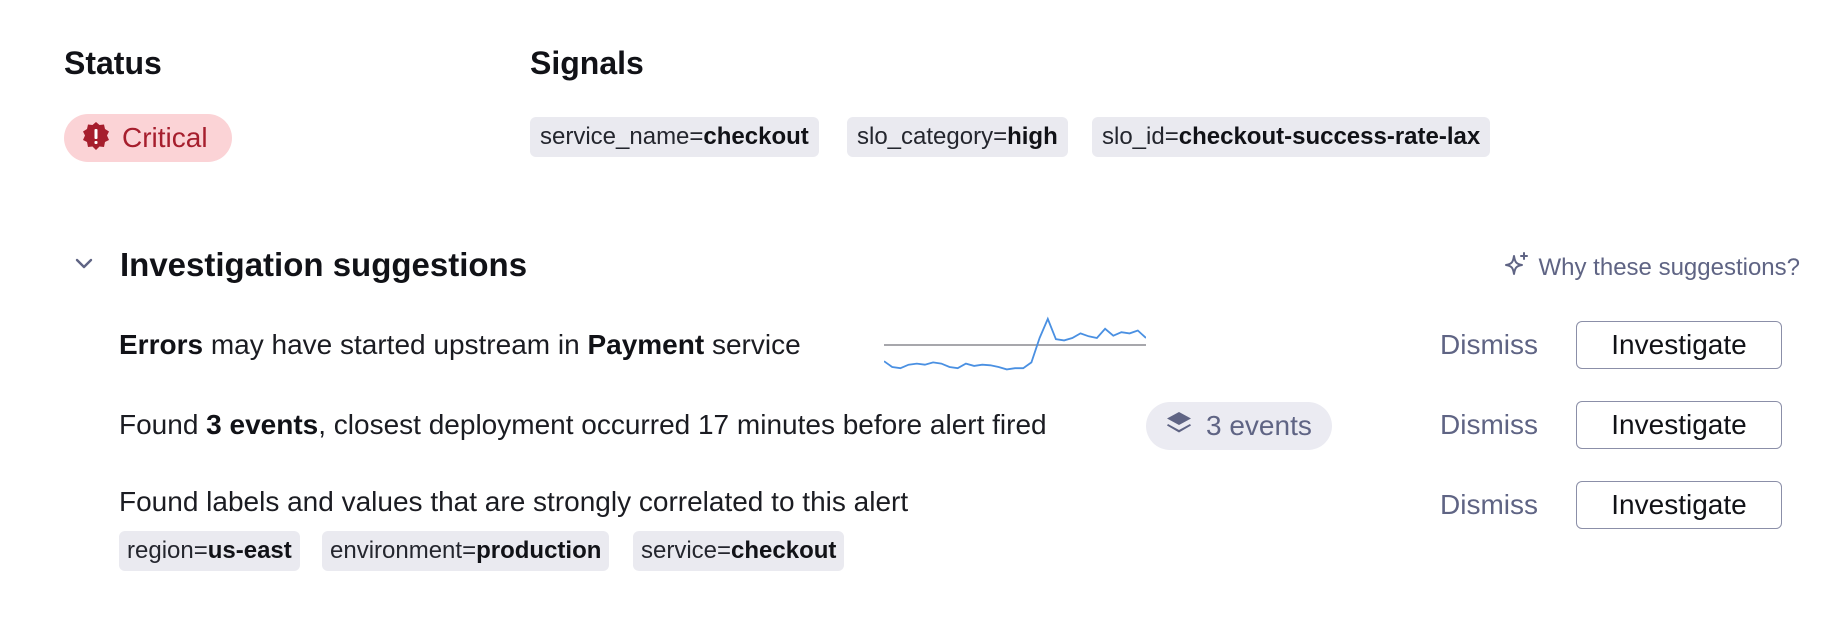 The image size is (1838, 644). I want to click on events-chip: 3 events, so click(1239, 426).